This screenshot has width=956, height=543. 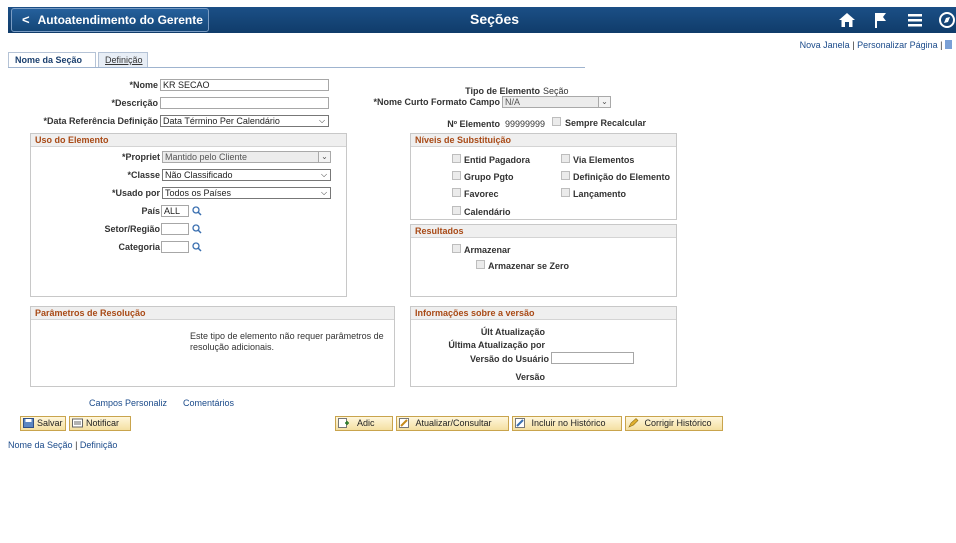 I want to click on classe-value: Não Classificado, so click(x=199, y=175).